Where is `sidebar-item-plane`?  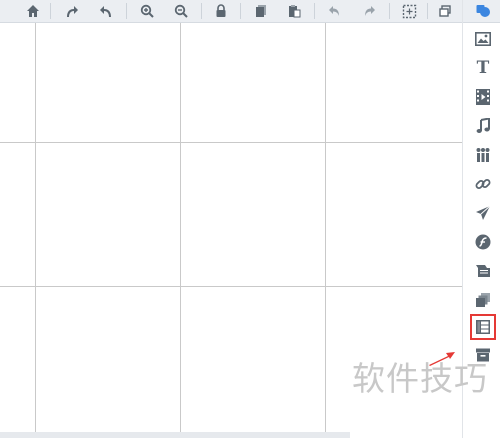
sidebar-item-plane is located at coordinates (483, 213).